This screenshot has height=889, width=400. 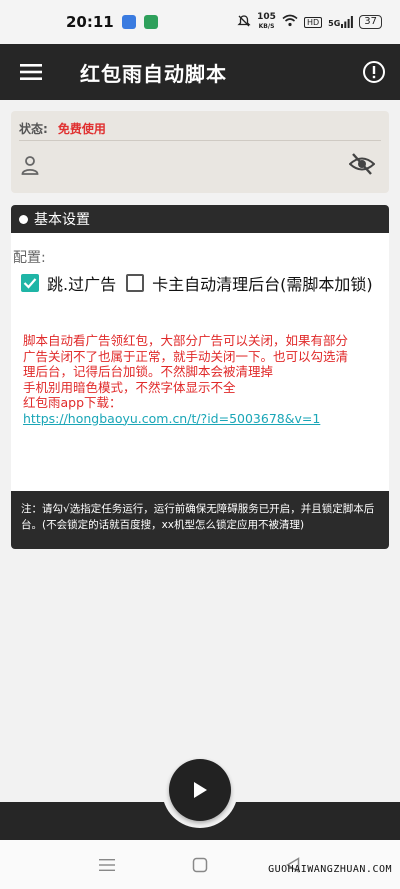 I want to click on status-row: 状态: 免费使用, so click(x=200, y=129).